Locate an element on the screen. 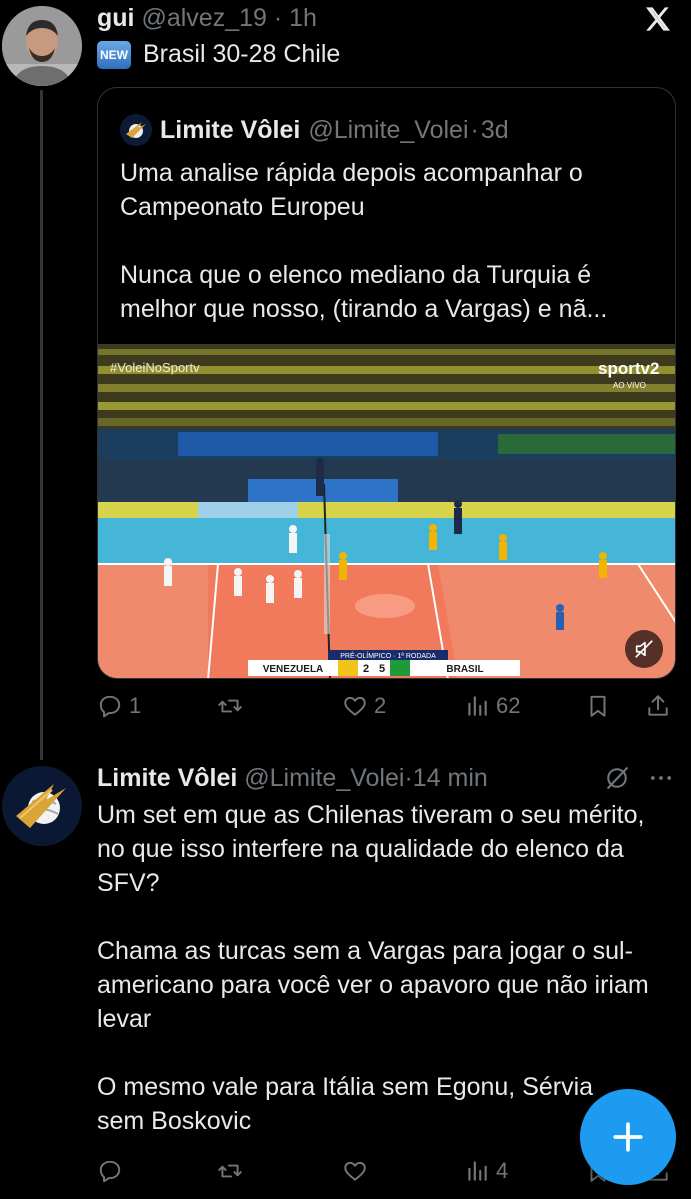 The height and width of the screenshot is (1199, 691). views-button: 4 is located at coordinates (486, 1171).